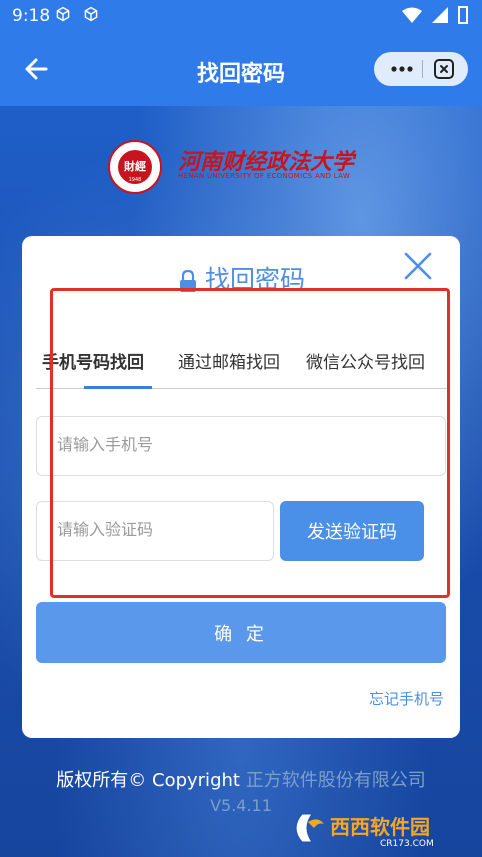  I want to click on miniapp-capsule, so click(421, 69).